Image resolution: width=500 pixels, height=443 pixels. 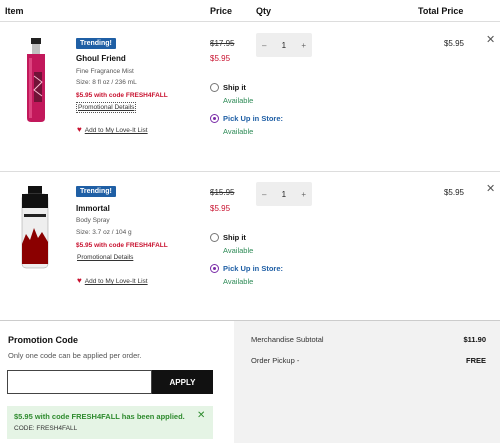 I want to click on cart-header: Item Price Qty Total Price, so click(x=250, y=11).